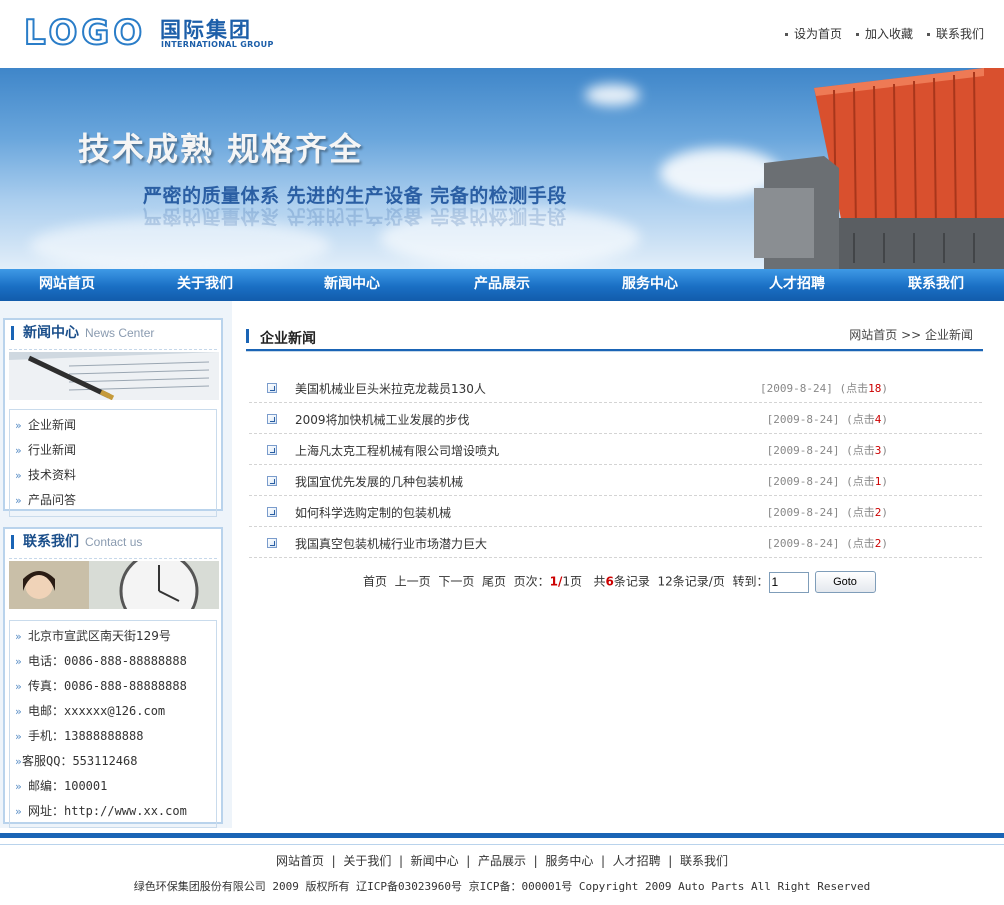  I want to click on banner-headline: 技术成熟 规格齐全, so click(221, 149).